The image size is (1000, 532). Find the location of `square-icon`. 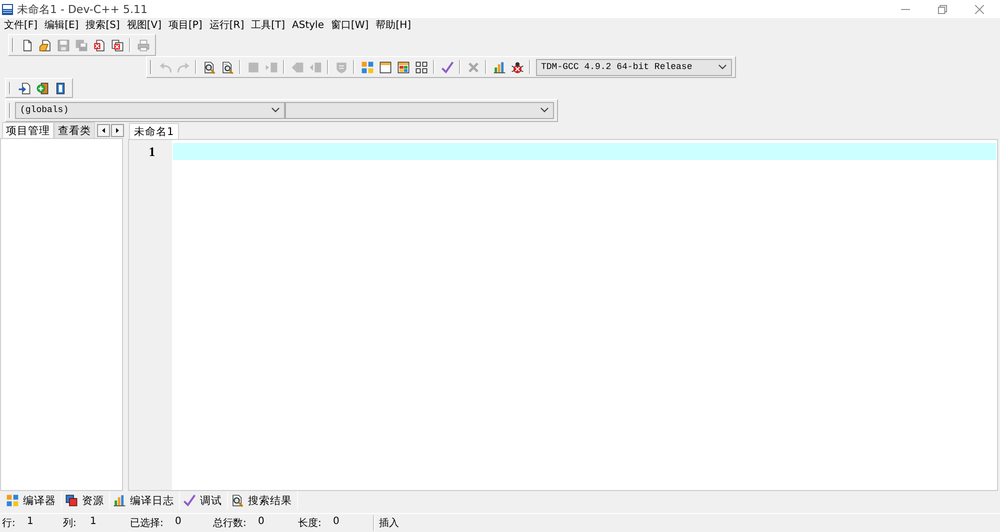

square-icon is located at coordinates (253, 67).